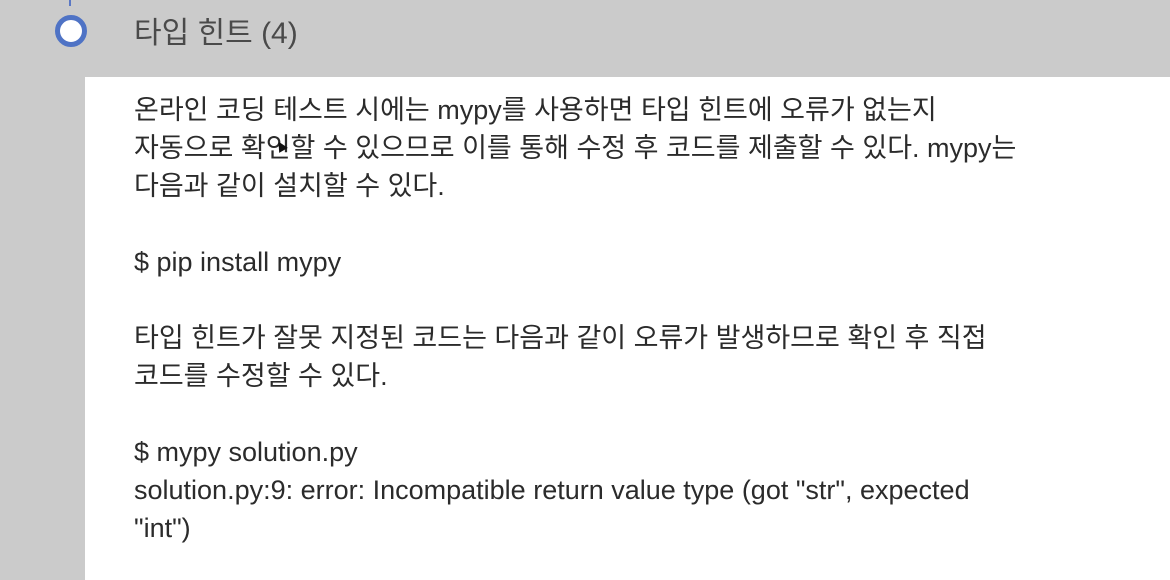 The height and width of the screenshot is (580, 1170). What do you see at coordinates (261, 376) in the screenshot?
I see `paragraph-line: 코드를 수정할 수 있다.` at bounding box center [261, 376].